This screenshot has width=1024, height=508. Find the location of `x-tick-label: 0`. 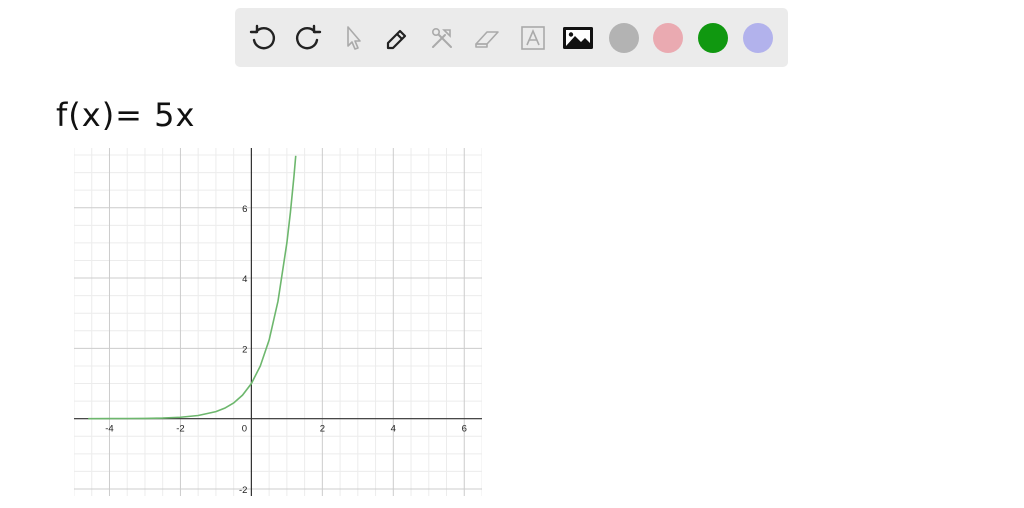

x-tick-label: 0 is located at coordinates (244, 429).